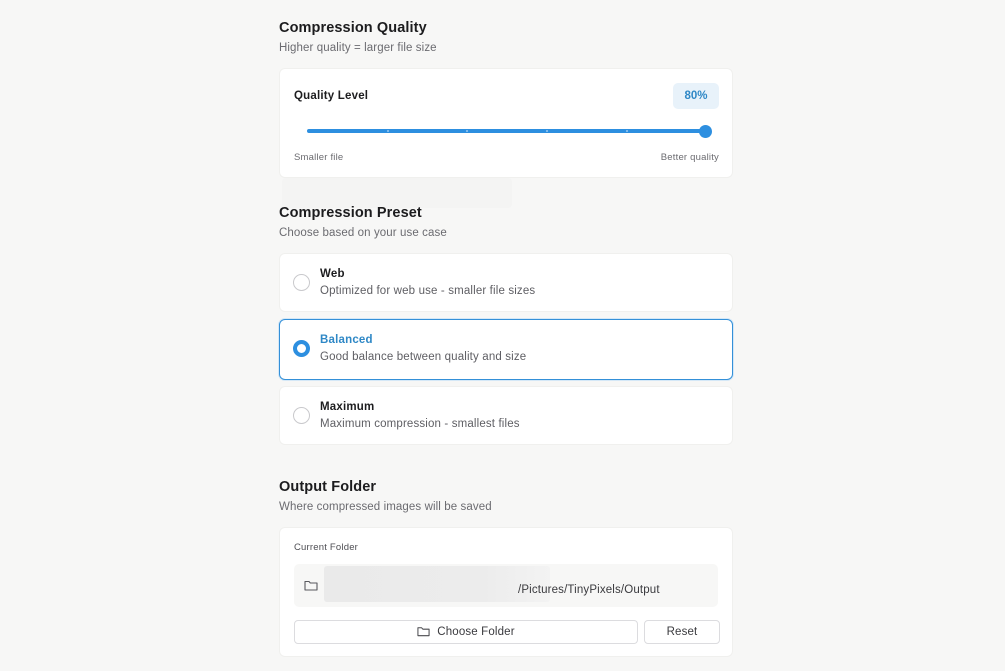  Describe the element at coordinates (385, 507) in the screenshot. I see `output-subtitle: Where compressed images will be saved` at that location.